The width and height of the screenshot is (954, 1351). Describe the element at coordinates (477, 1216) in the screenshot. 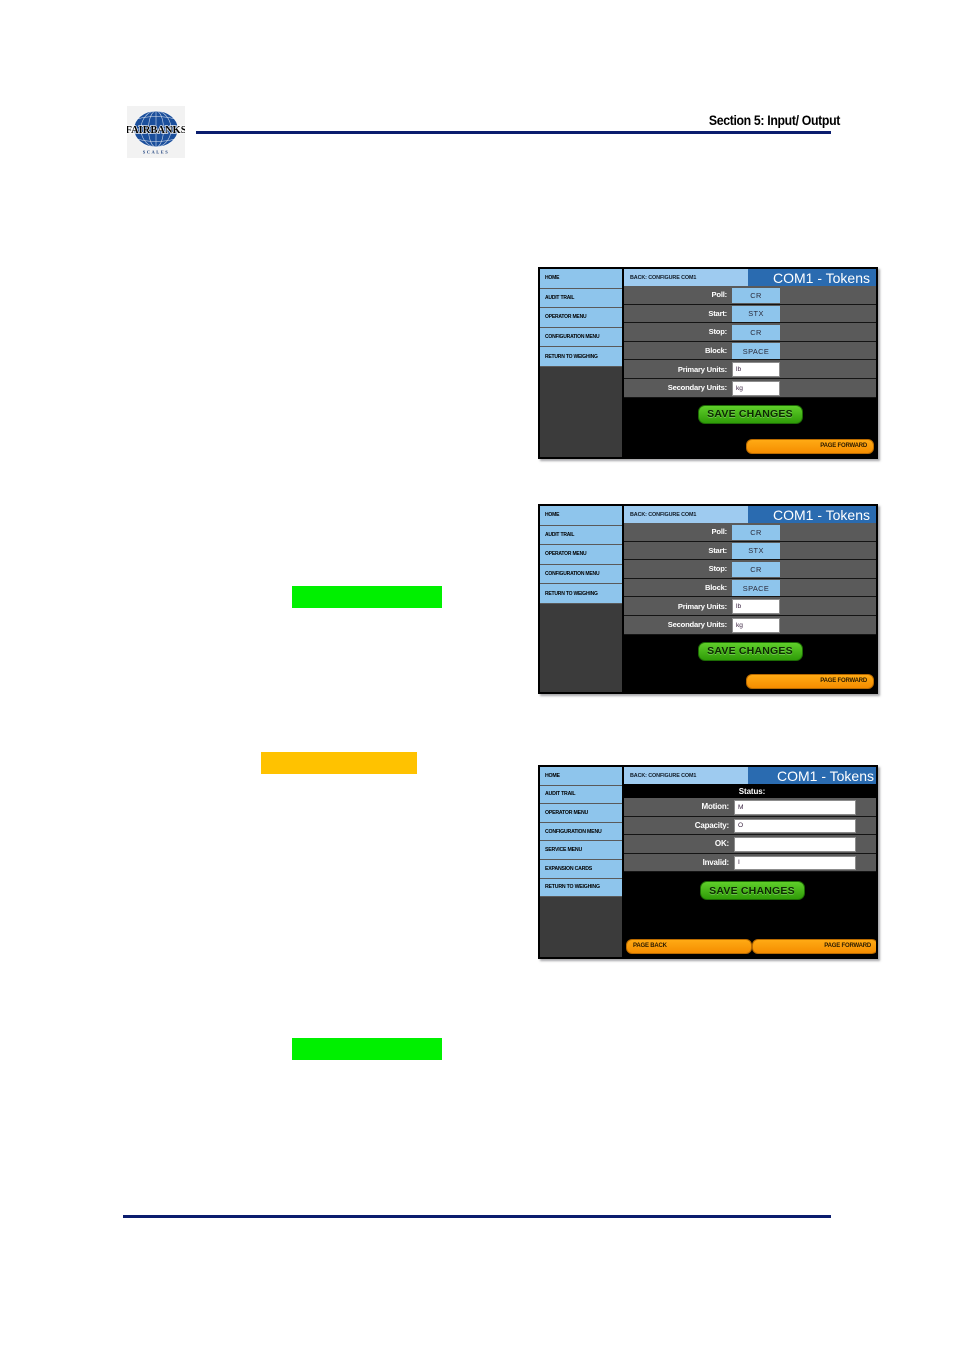

I see `footer-divider-rule` at that location.